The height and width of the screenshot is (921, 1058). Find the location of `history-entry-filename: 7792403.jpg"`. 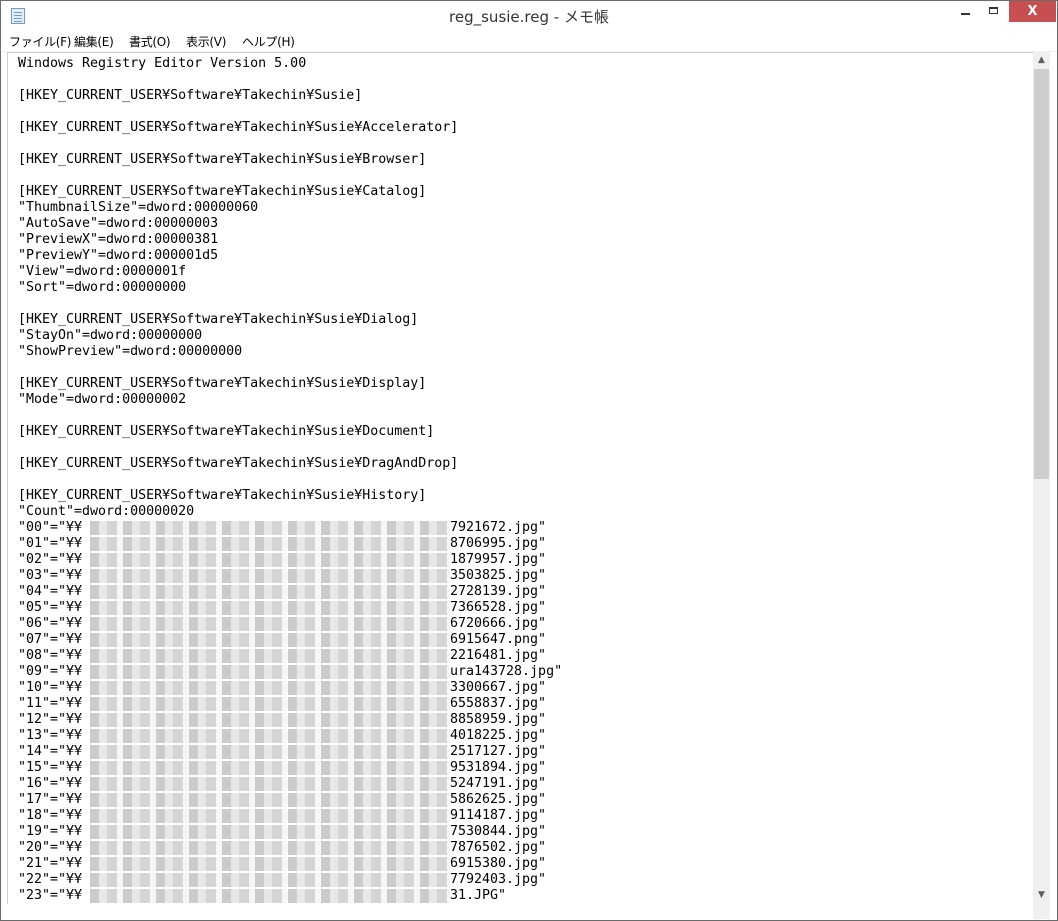

history-entry-filename: 7792403.jpg" is located at coordinates (498, 879).